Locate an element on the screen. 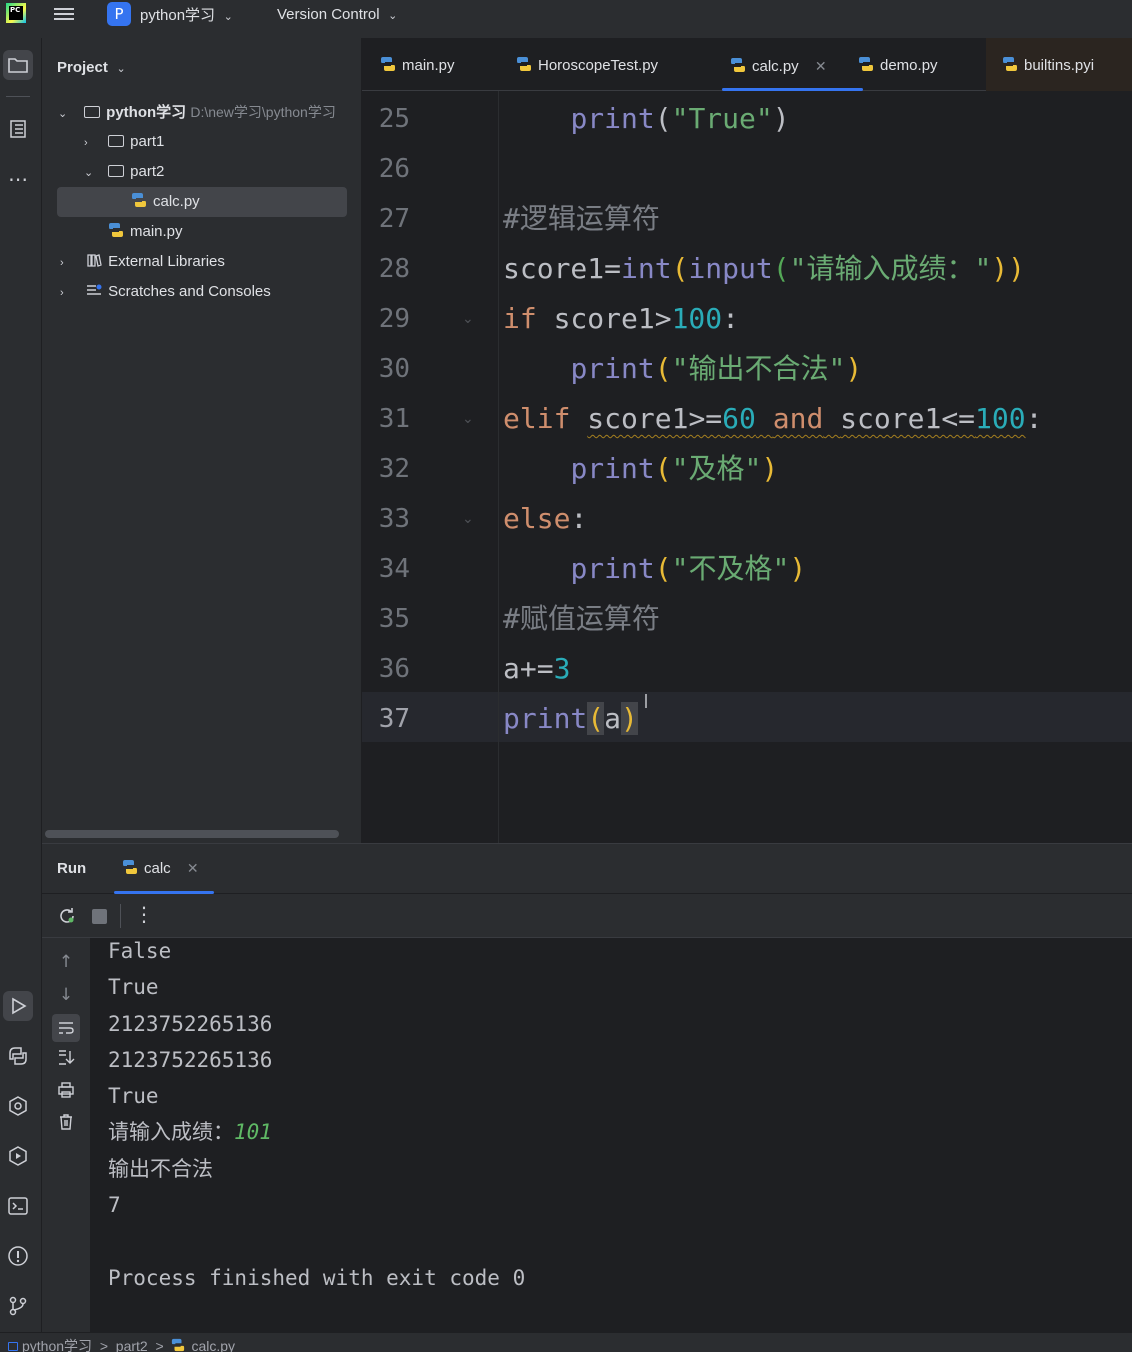  arrow-up-icon: ↑ is located at coordinates (66, 962).